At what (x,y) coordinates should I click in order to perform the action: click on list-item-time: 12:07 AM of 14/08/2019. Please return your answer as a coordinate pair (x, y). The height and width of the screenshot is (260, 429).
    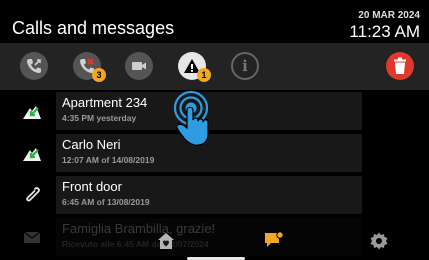
    Looking at the image, I should click on (108, 160).